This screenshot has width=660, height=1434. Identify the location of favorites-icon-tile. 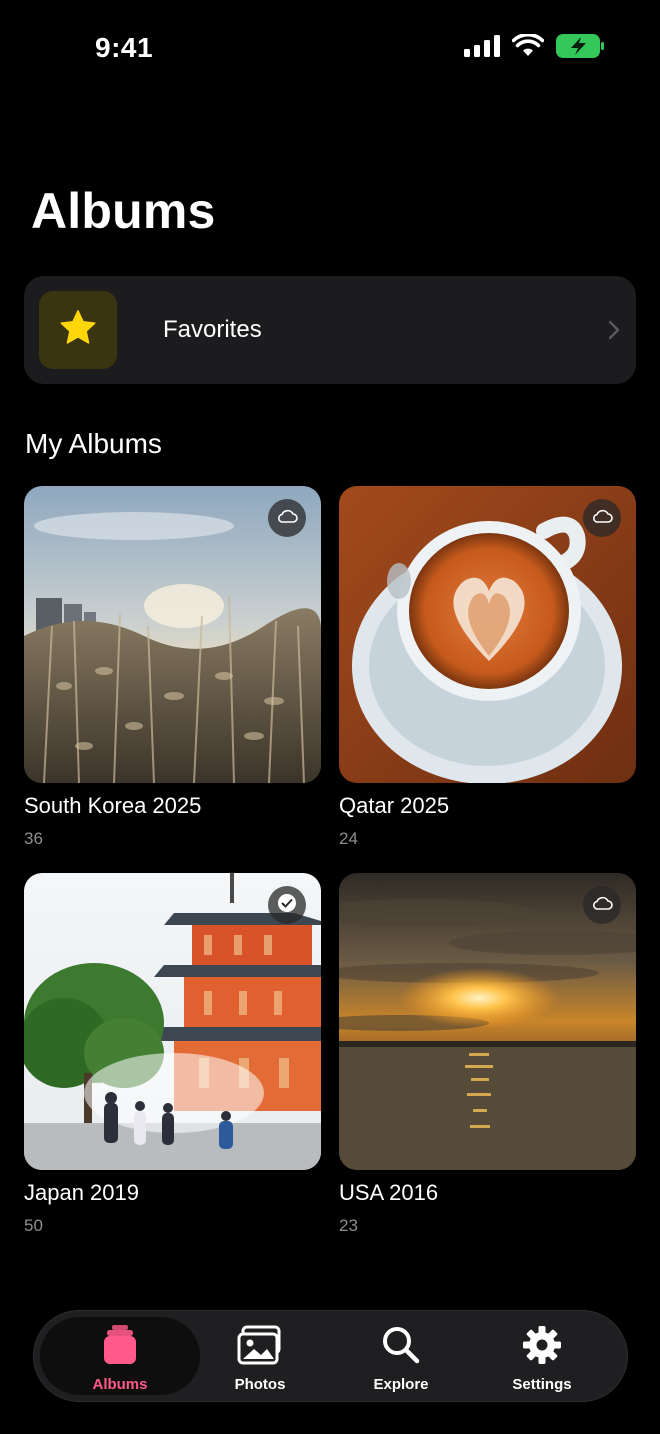
(78, 330).